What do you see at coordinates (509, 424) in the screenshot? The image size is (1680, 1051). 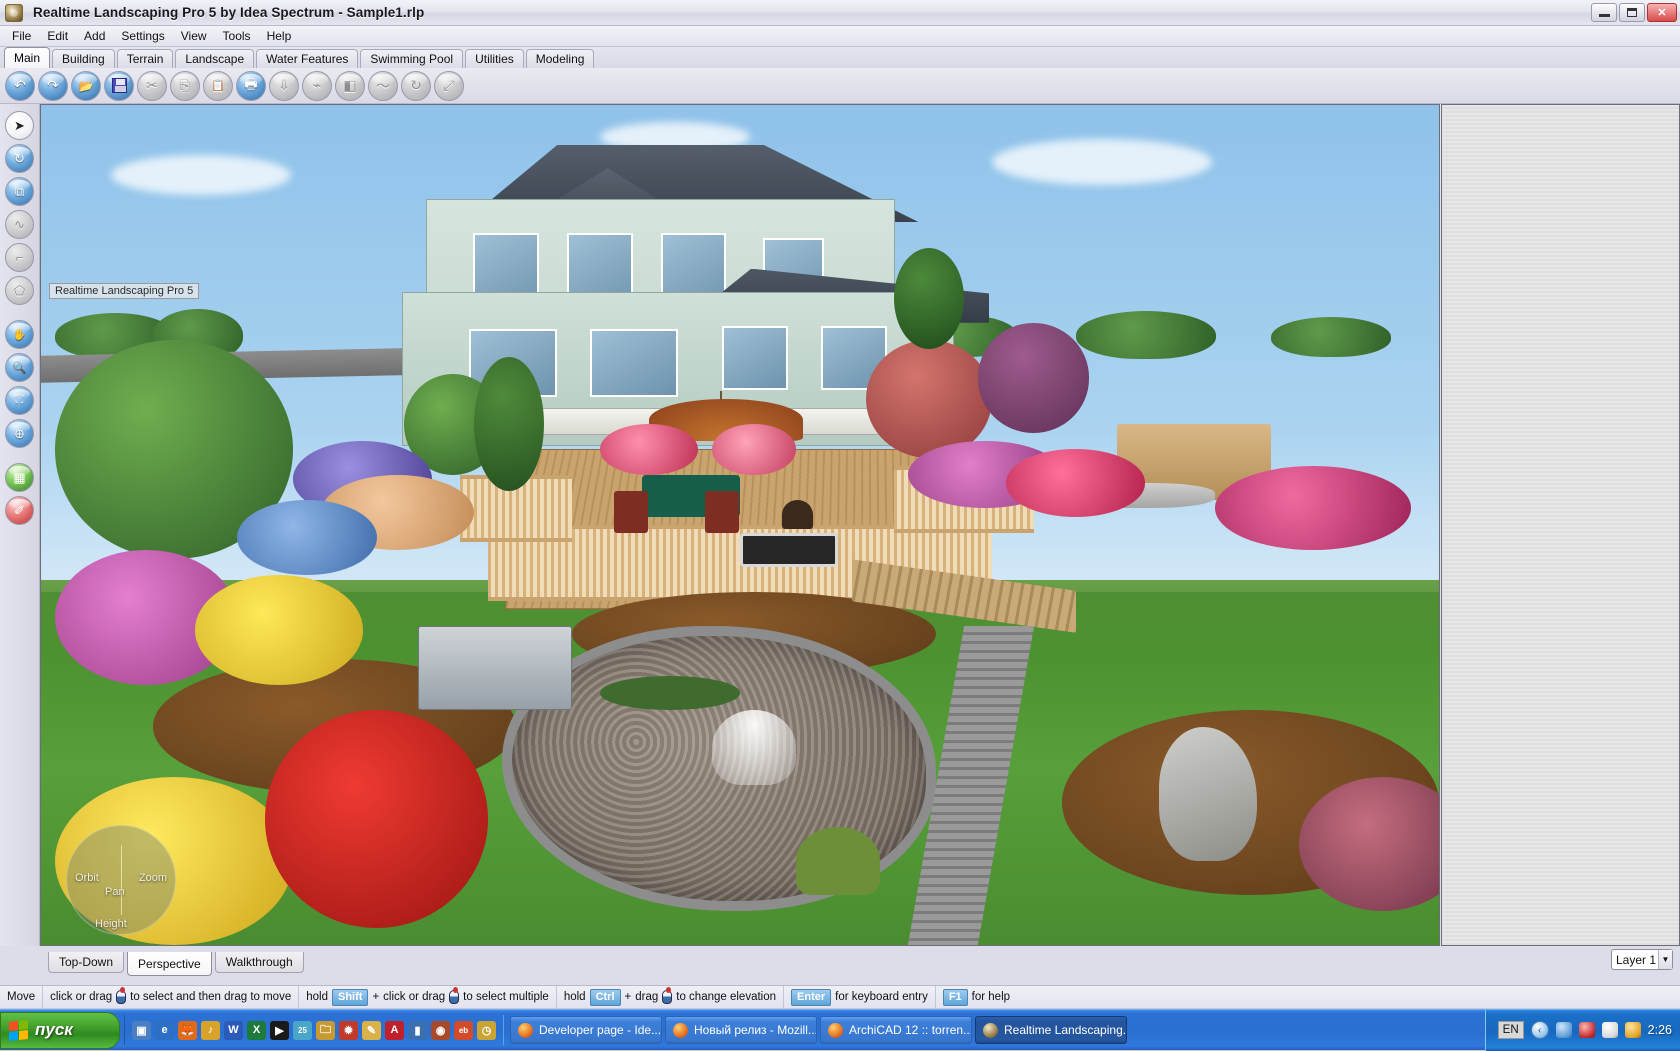 I see `conifer-tree` at bounding box center [509, 424].